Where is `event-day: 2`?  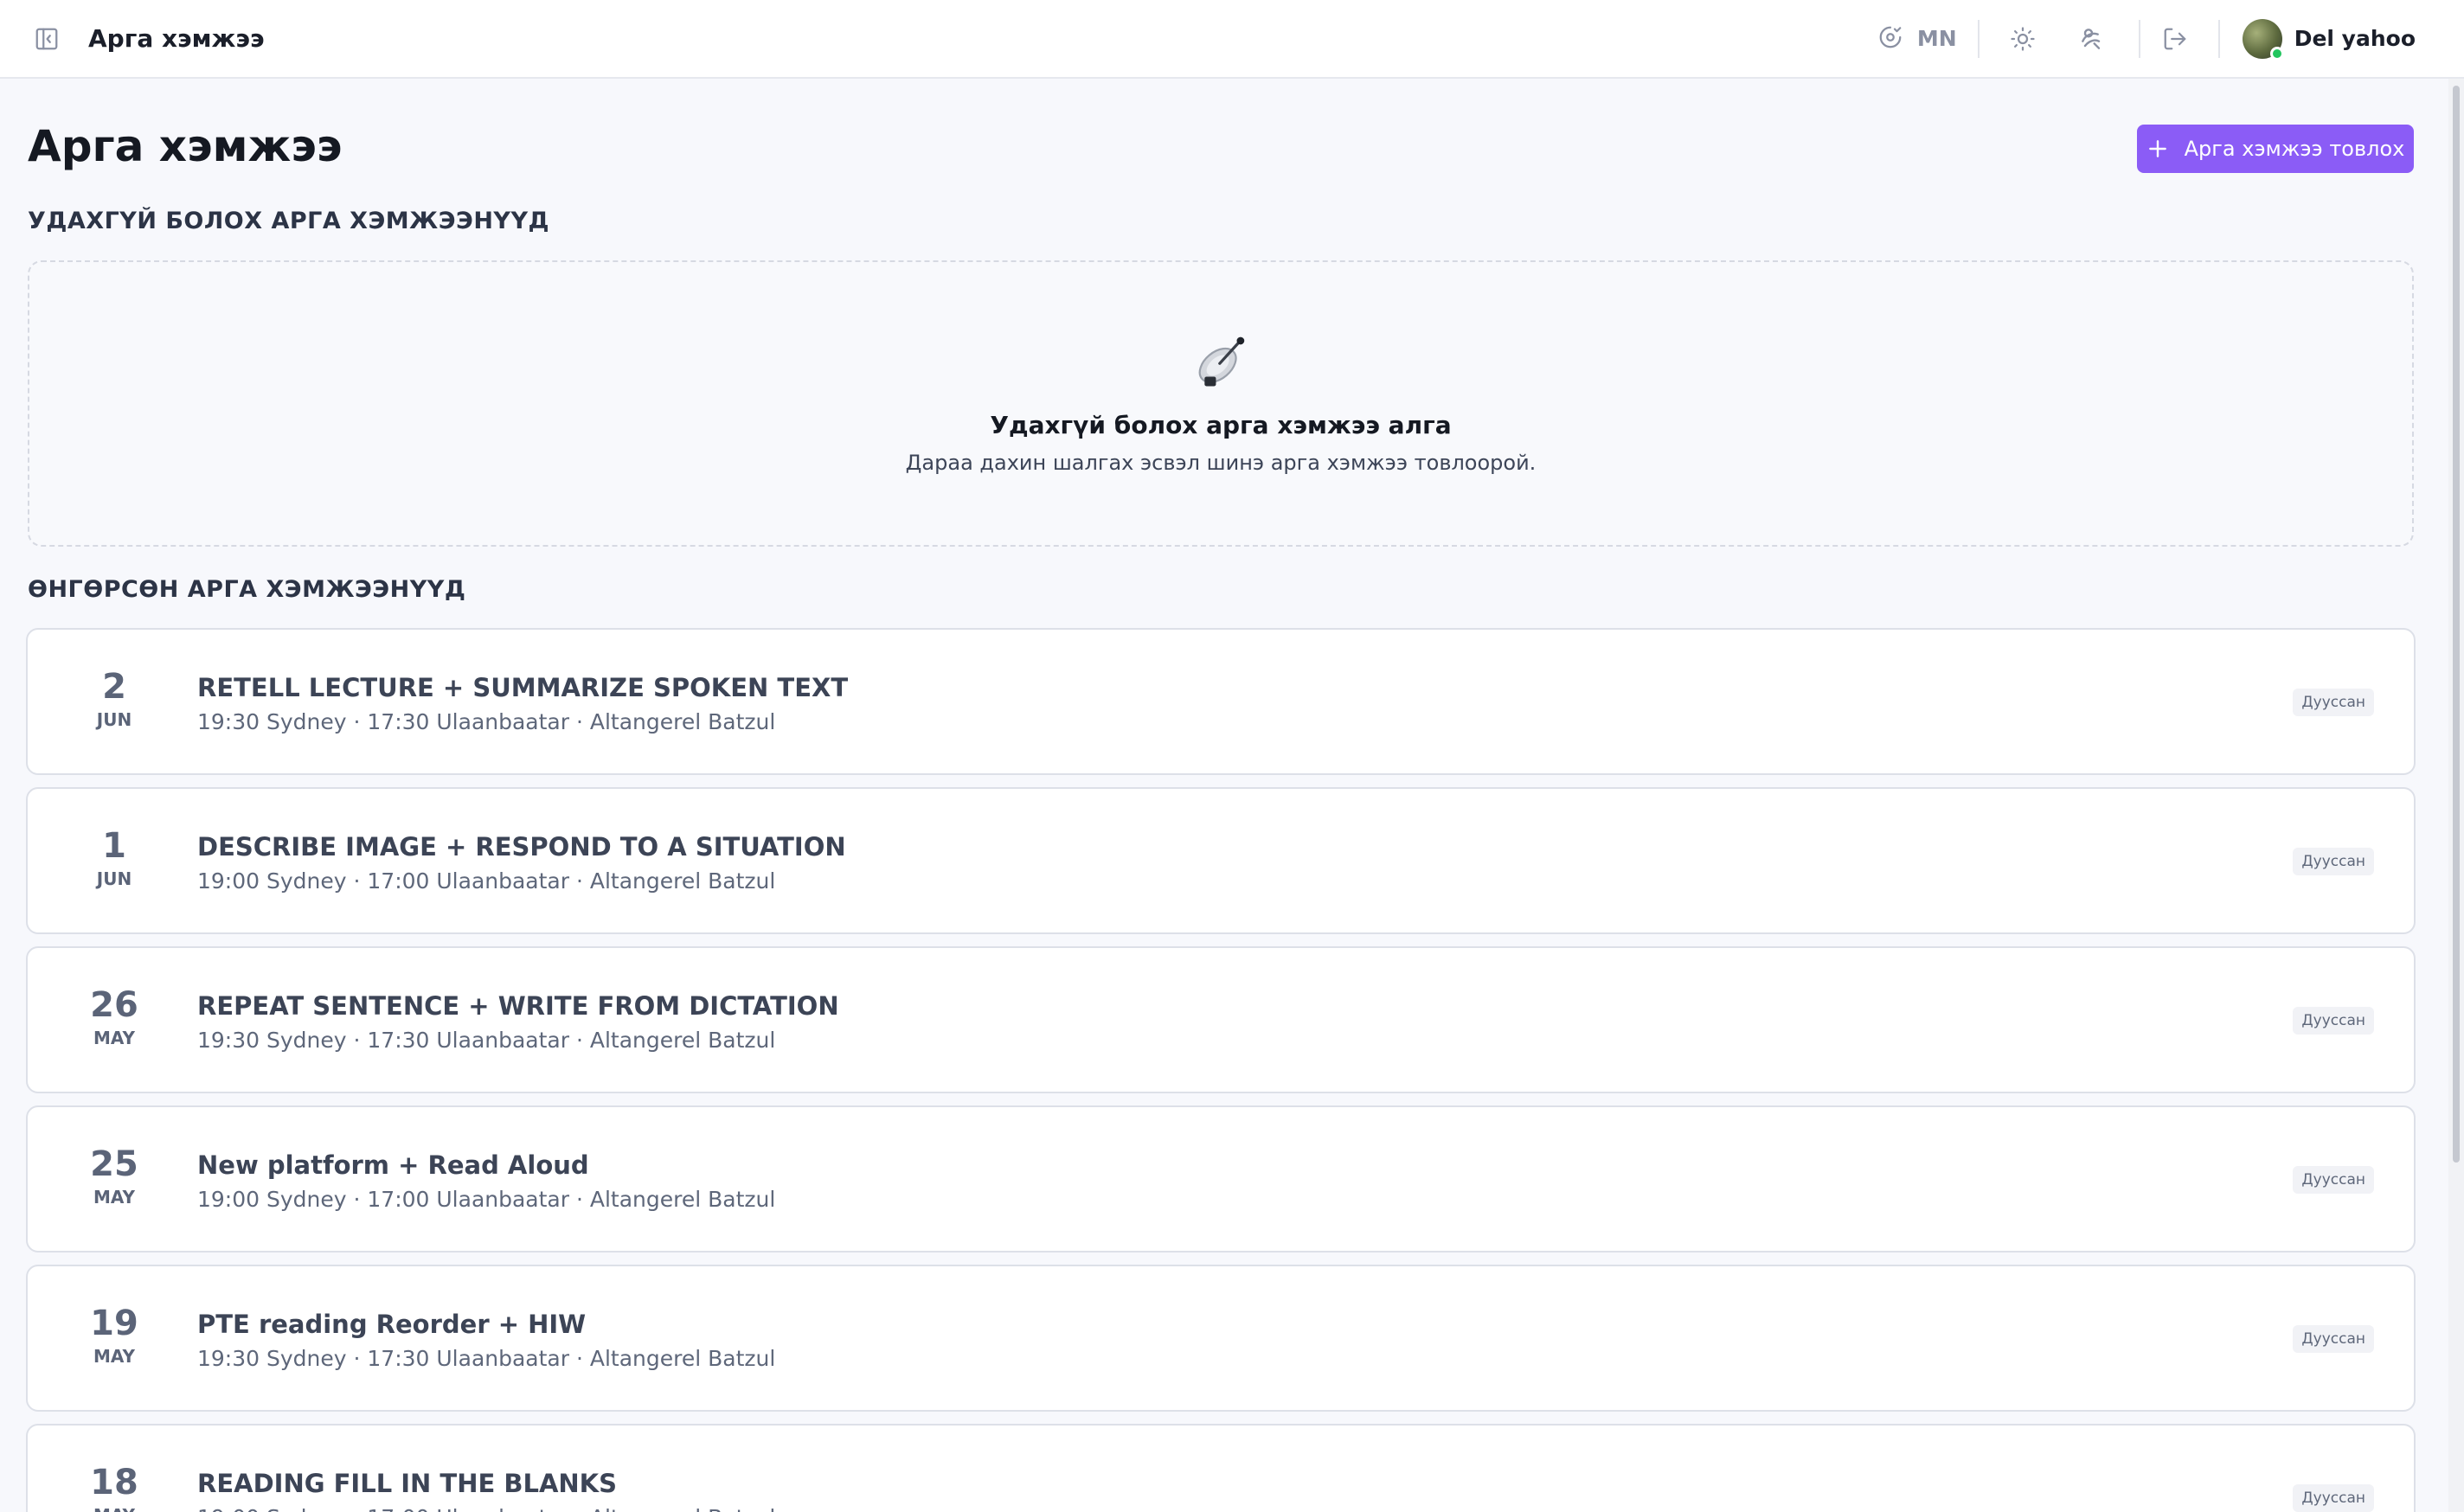 event-day: 2 is located at coordinates (114, 687).